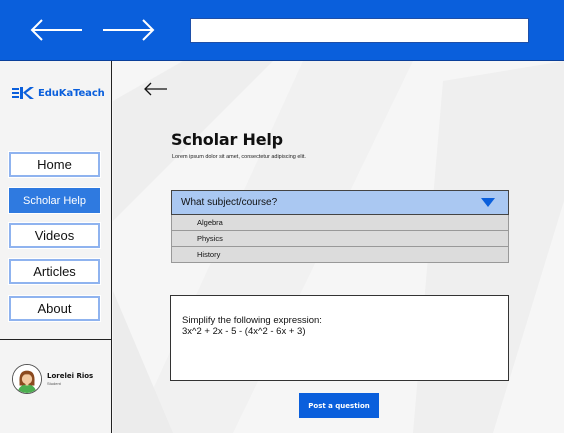  Describe the element at coordinates (70, 376) in the screenshot. I see `user-name: Lorelei Rios` at that location.